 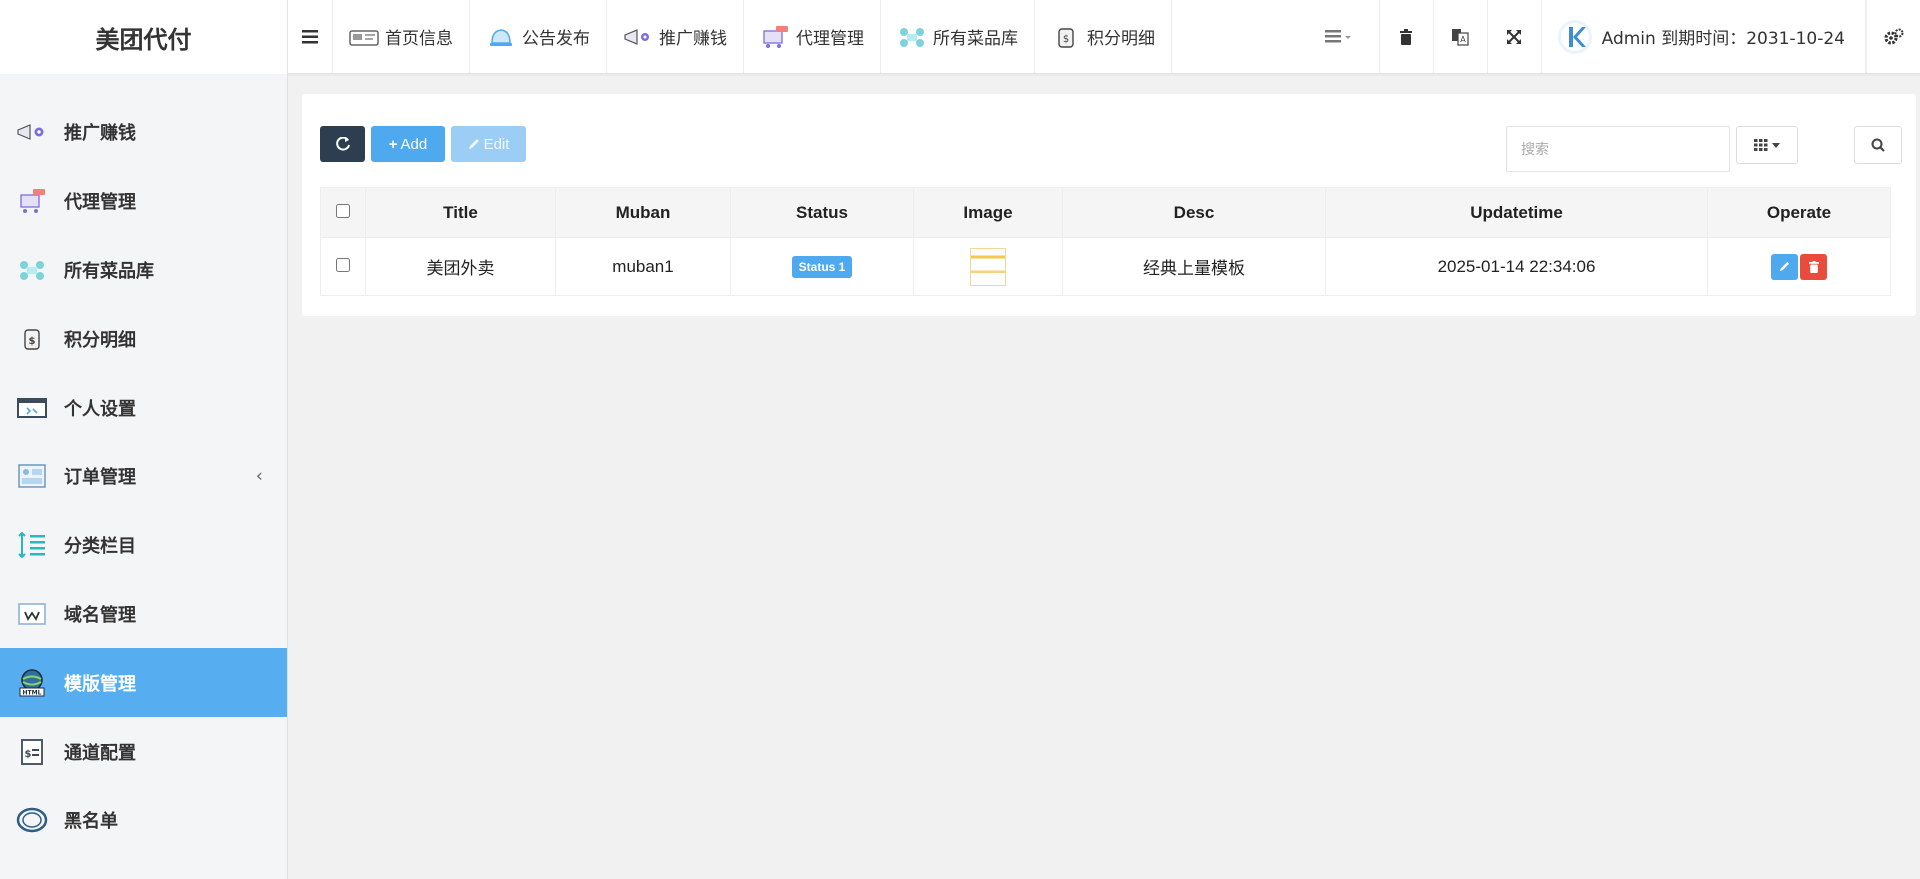 I want to click on status-badge: Status 1, so click(x=822, y=266).